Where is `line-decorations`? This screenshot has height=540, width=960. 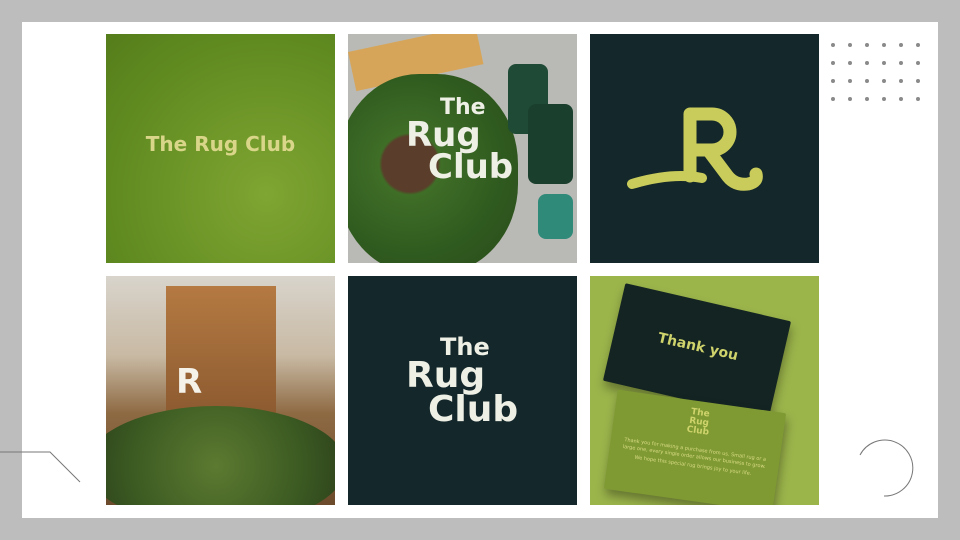
line-decorations is located at coordinates (457, 468).